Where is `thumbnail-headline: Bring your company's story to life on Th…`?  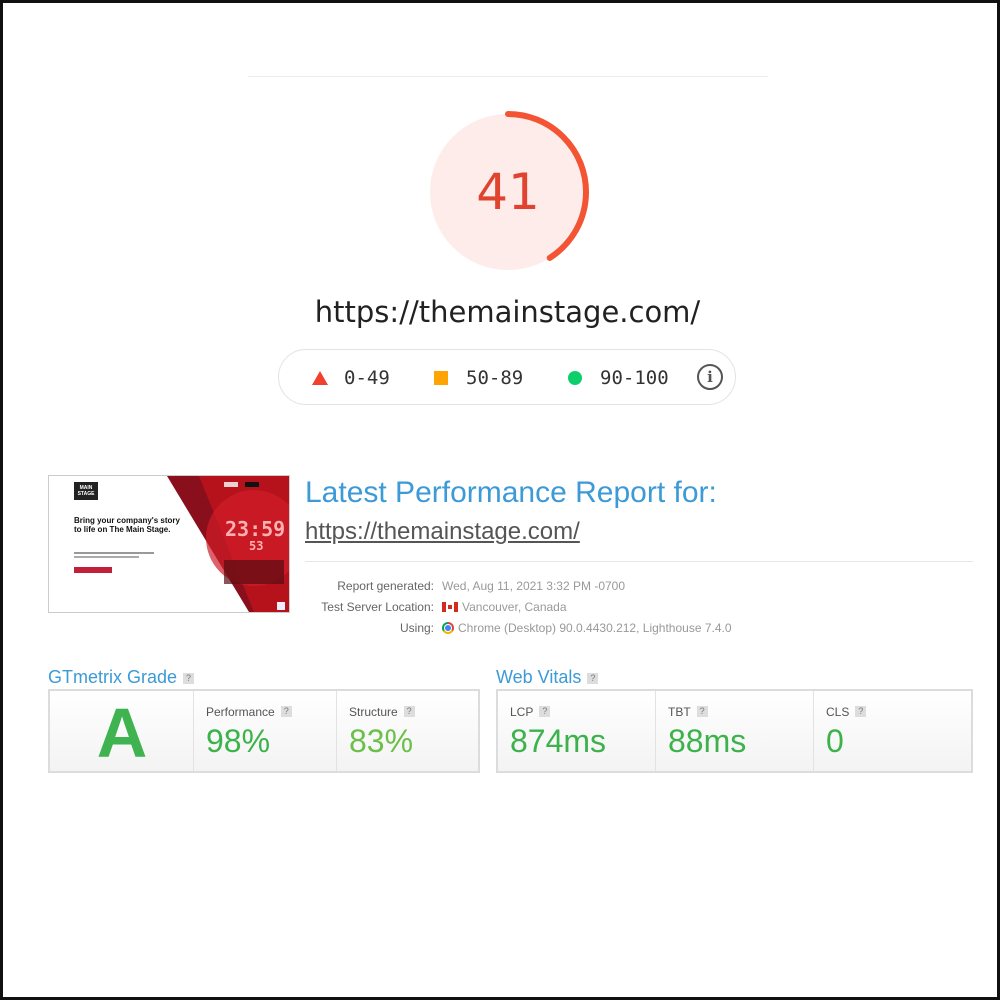
thumbnail-headline: Bring your company's story to life on Th… is located at coordinates (127, 525).